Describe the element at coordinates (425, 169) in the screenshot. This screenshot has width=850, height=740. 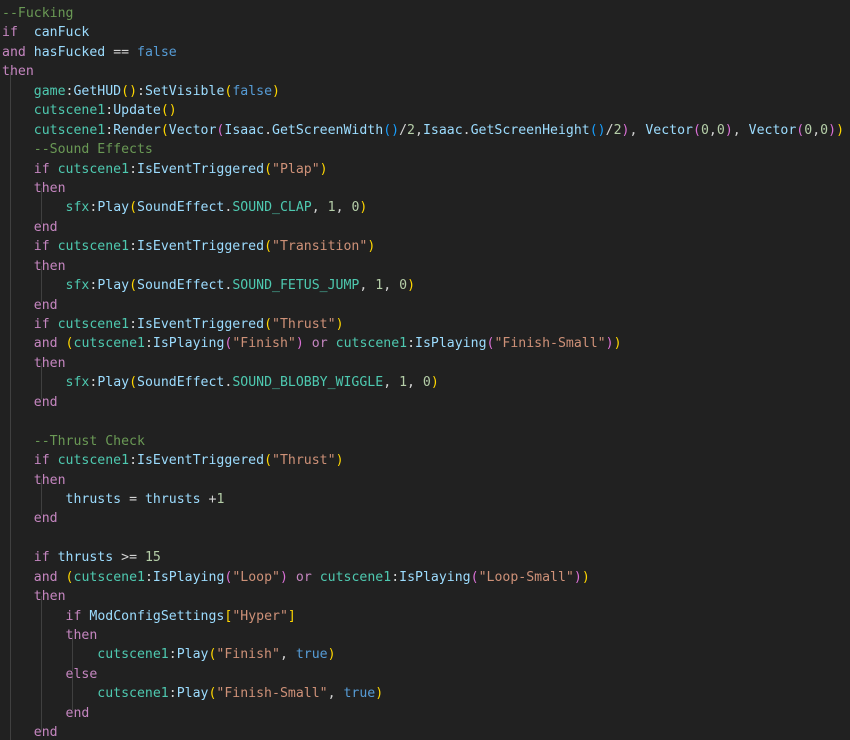
I see `code-line: if cutscene1:IsEventTriggered("Plap")` at that location.